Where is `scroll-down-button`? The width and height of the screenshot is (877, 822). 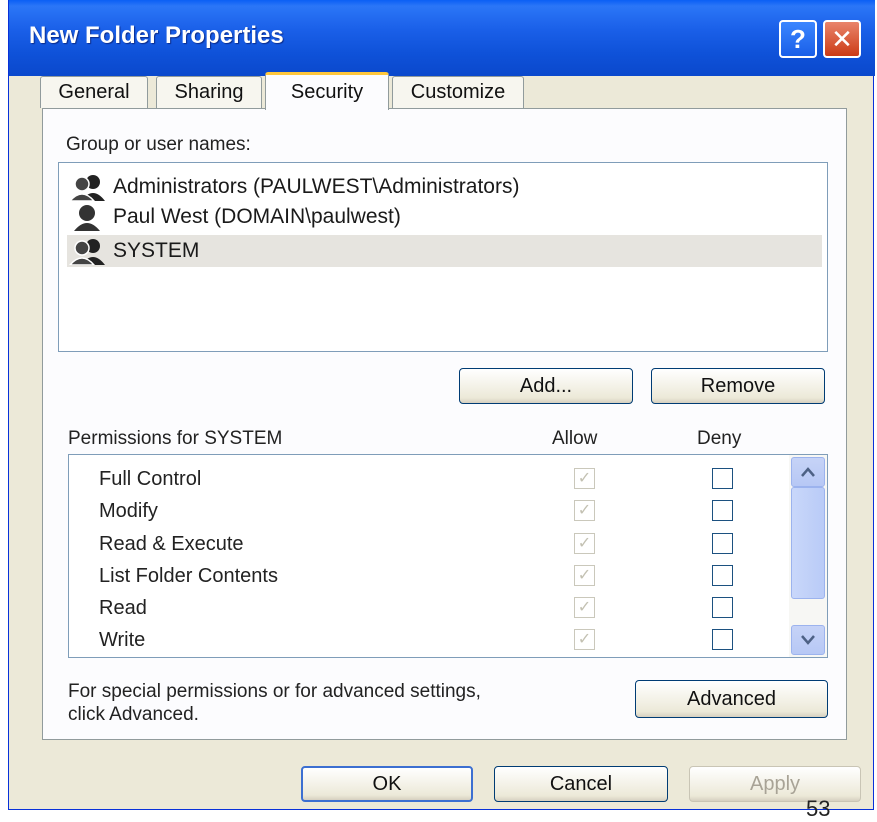 scroll-down-button is located at coordinates (808, 640).